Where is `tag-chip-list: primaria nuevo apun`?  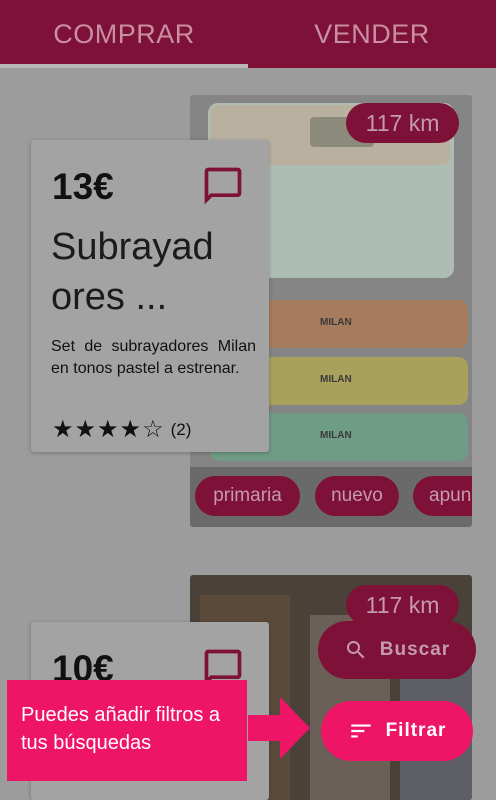 tag-chip-list: primaria nuevo apun is located at coordinates (333, 497).